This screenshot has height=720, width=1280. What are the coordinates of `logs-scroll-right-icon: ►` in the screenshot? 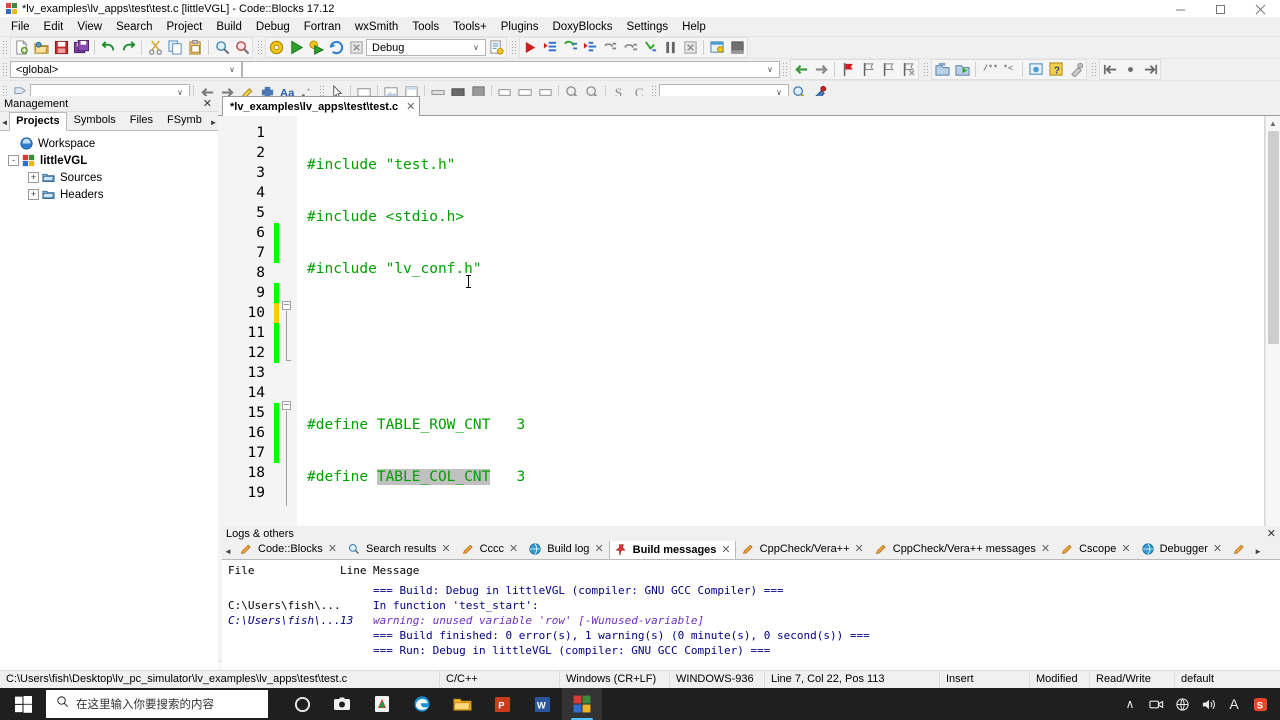 It's located at (1258, 553).